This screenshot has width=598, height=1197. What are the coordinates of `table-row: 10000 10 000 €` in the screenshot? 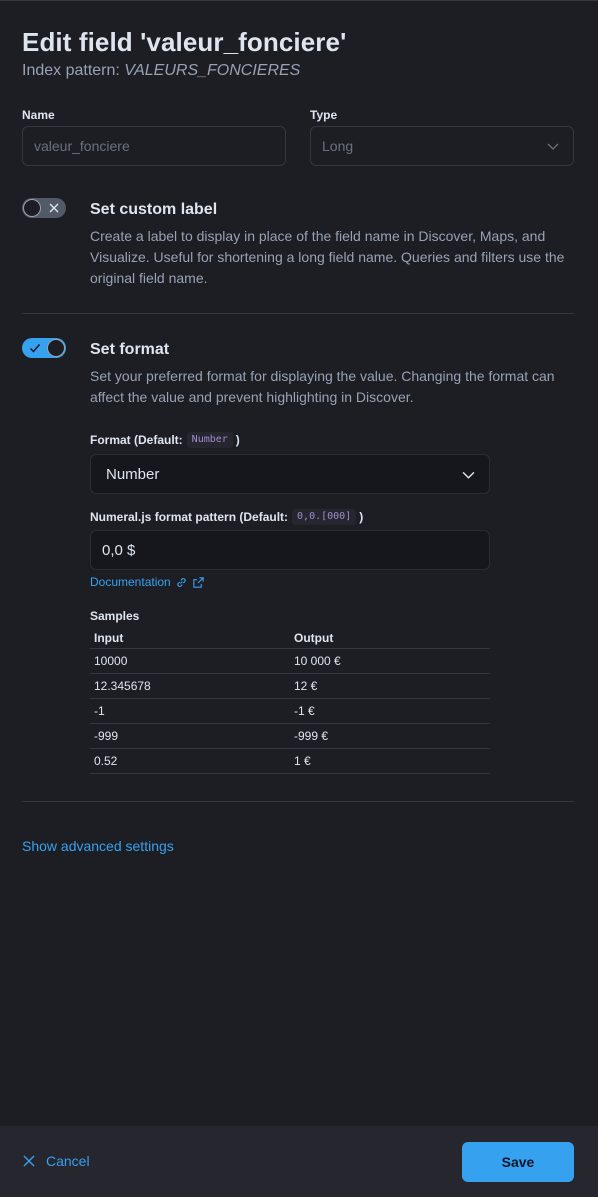 It's located at (290, 661).